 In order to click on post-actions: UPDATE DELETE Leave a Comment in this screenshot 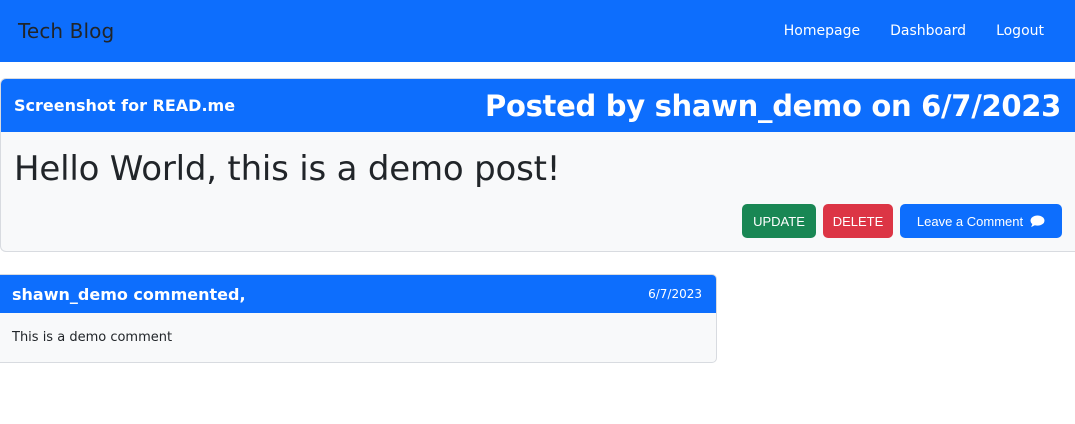, I will do `click(898, 221)`.